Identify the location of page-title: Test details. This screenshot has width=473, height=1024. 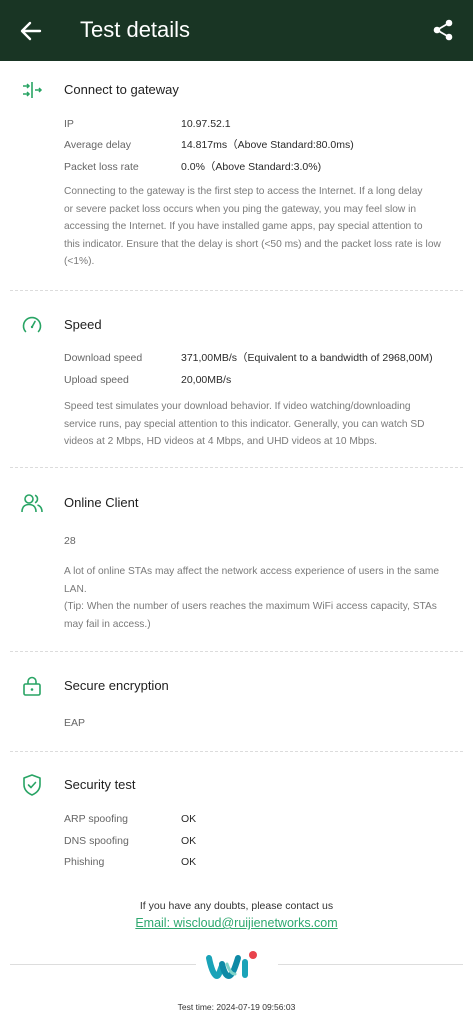
(135, 29).